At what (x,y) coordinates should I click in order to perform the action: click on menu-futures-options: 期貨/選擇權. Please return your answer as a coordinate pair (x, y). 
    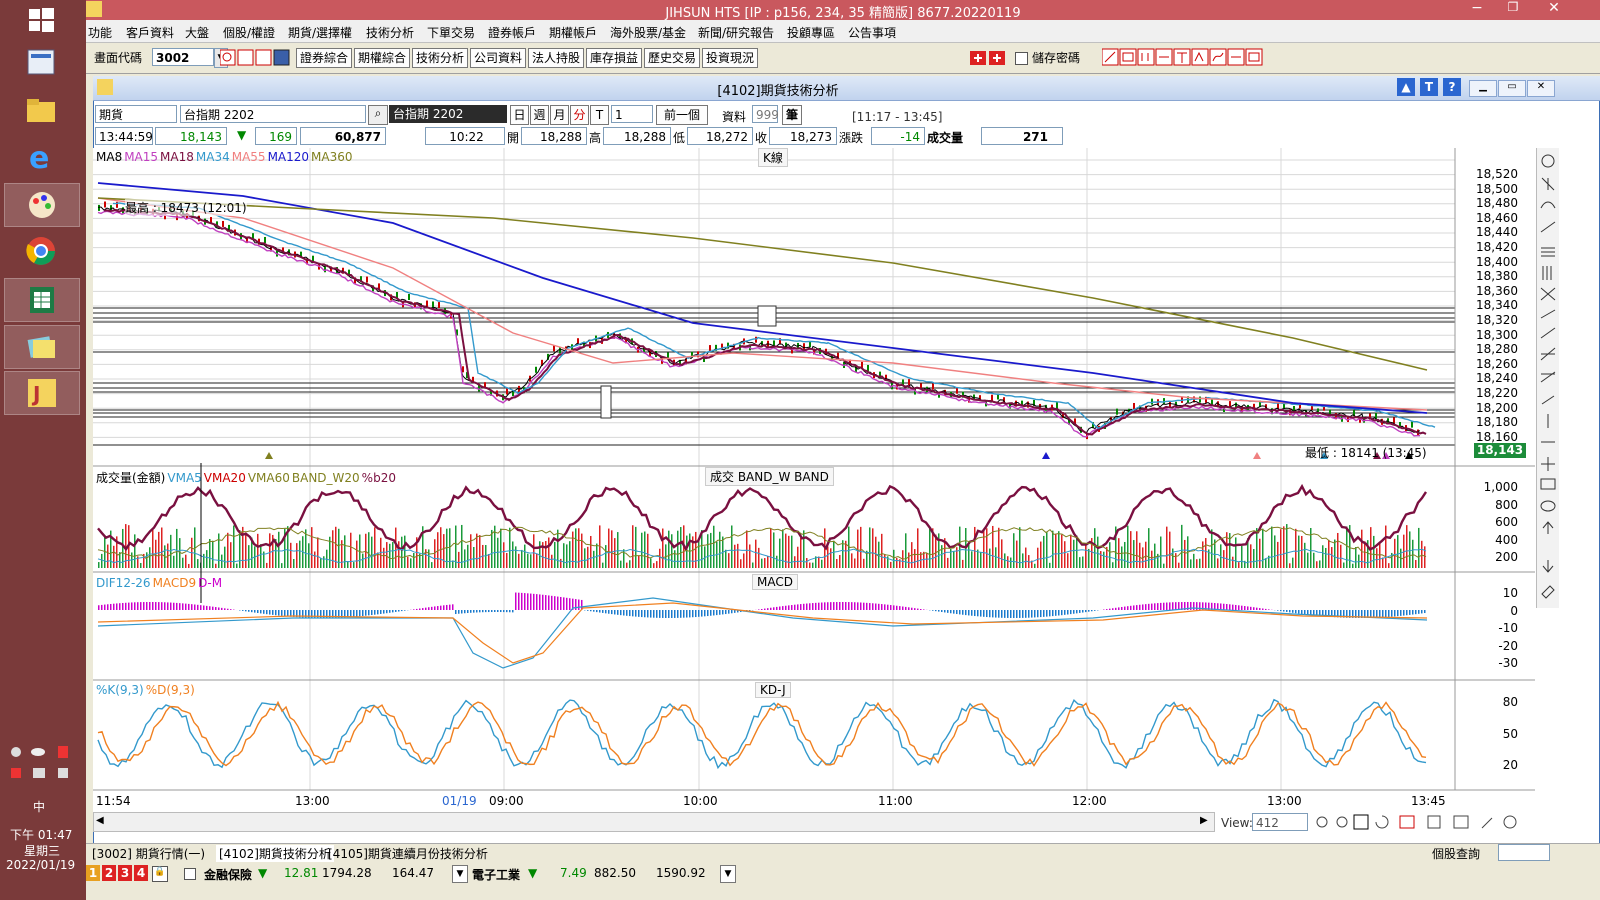
    Looking at the image, I should click on (320, 32).